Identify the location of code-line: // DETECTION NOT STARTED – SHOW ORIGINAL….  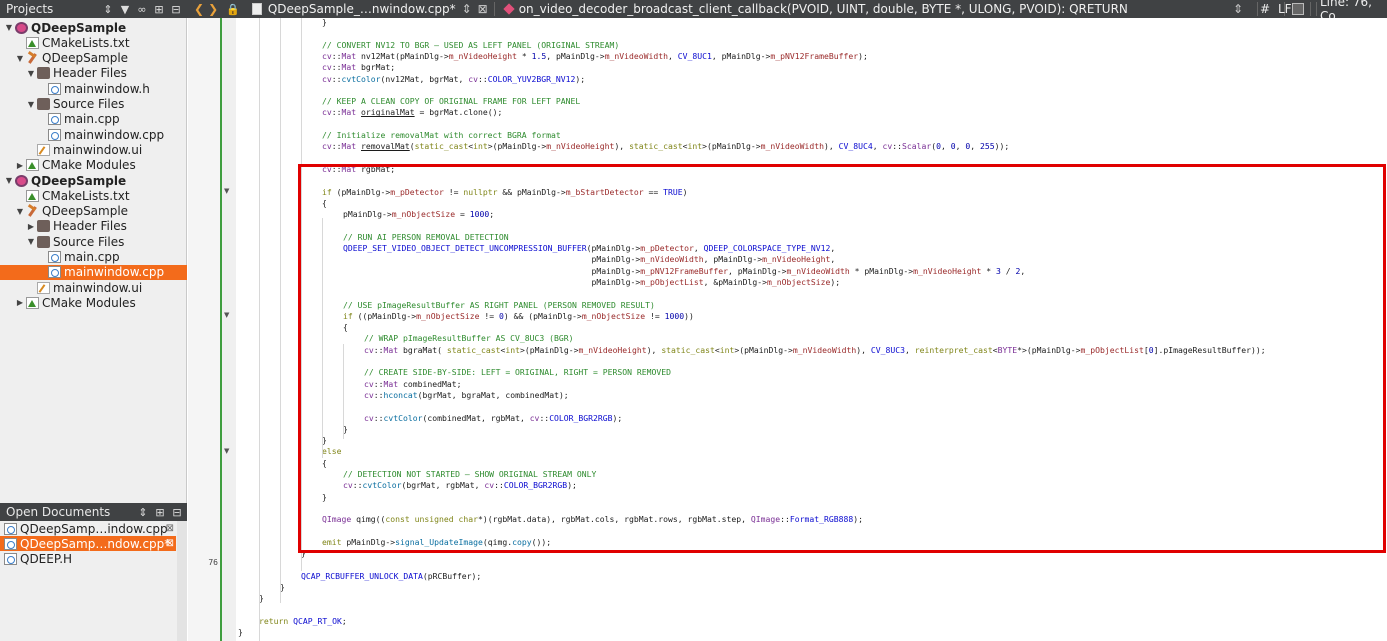
(470, 474).